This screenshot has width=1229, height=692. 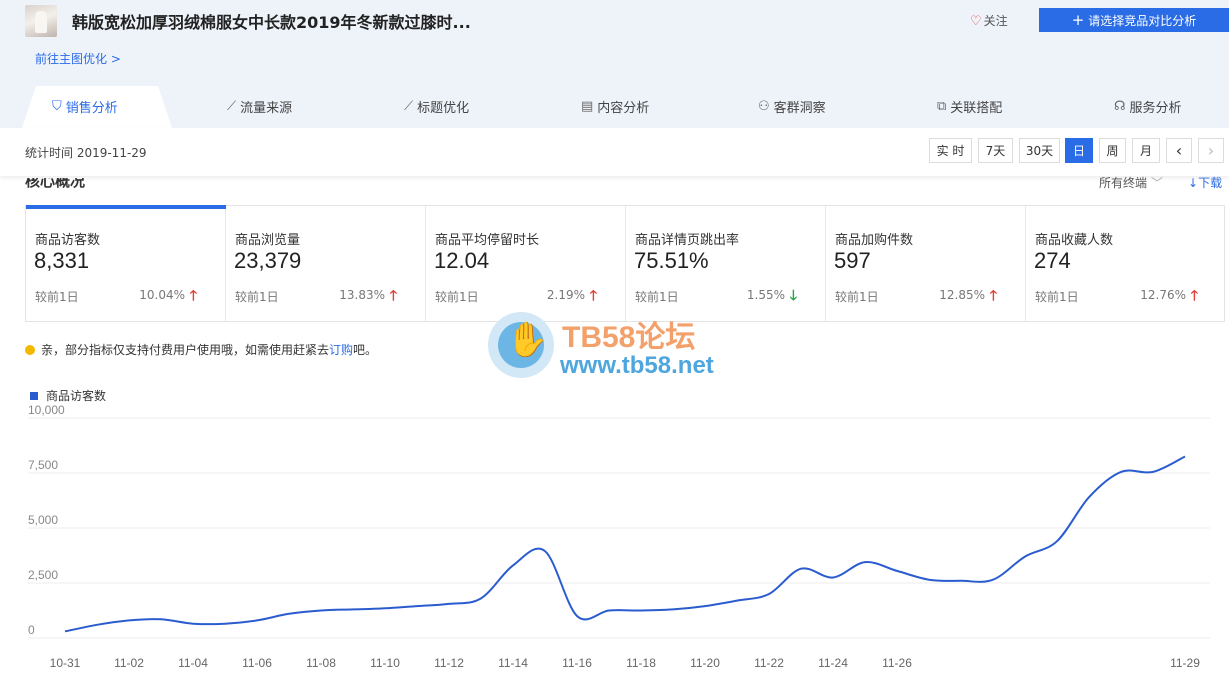 I want to click on metric-pct: 2.19%, so click(x=565, y=295).